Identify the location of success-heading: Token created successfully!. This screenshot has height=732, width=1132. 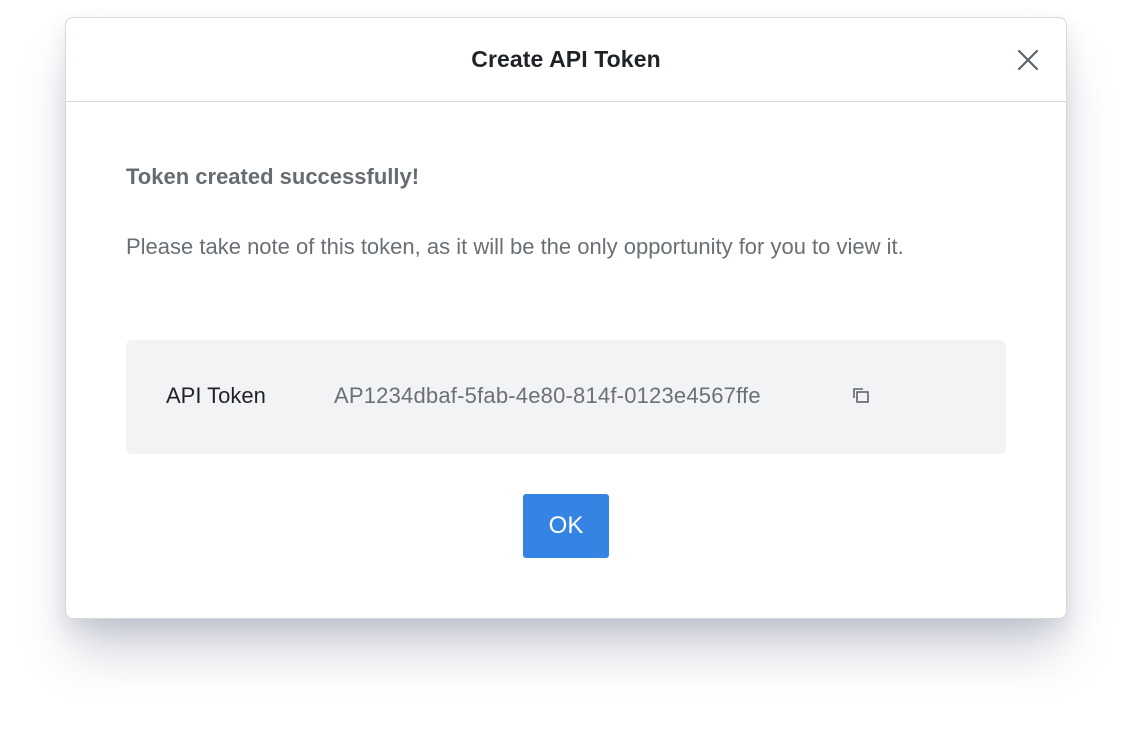
(273, 176).